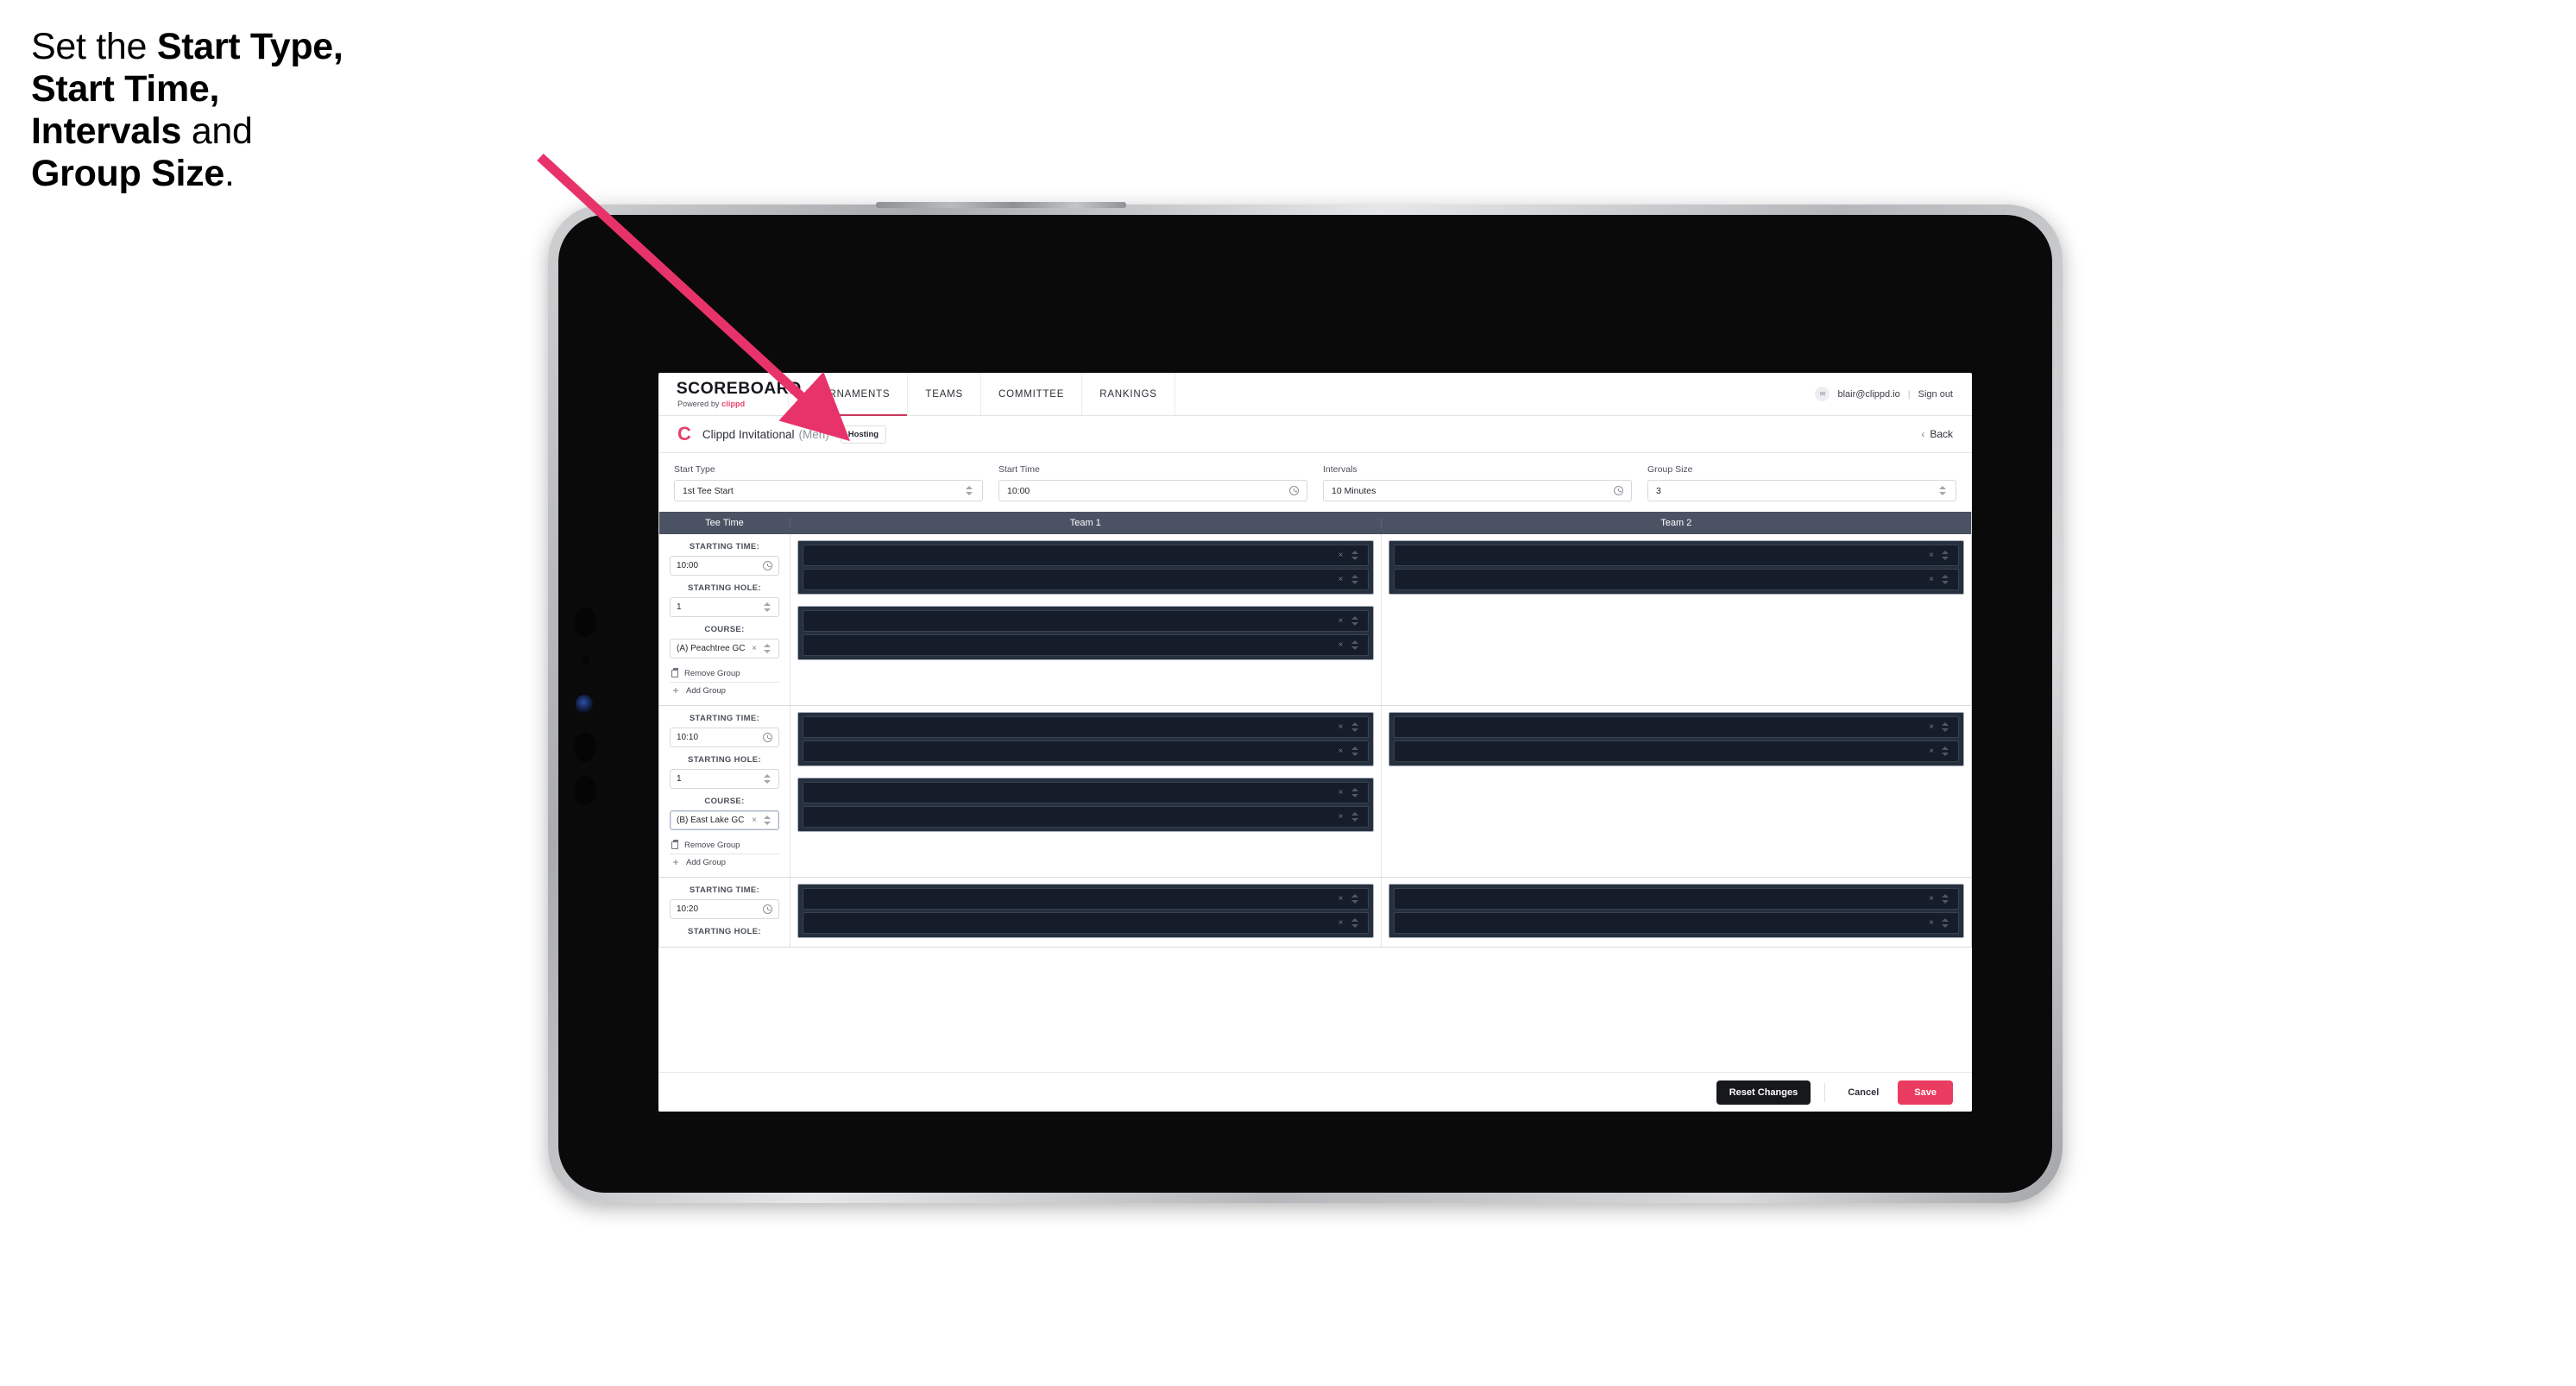 This screenshot has width=2576, height=1386. What do you see at coordinates (1935, 395) in the screenshot?
I see `sign-out-link: Sign out` at bounding box center [1935, 395].